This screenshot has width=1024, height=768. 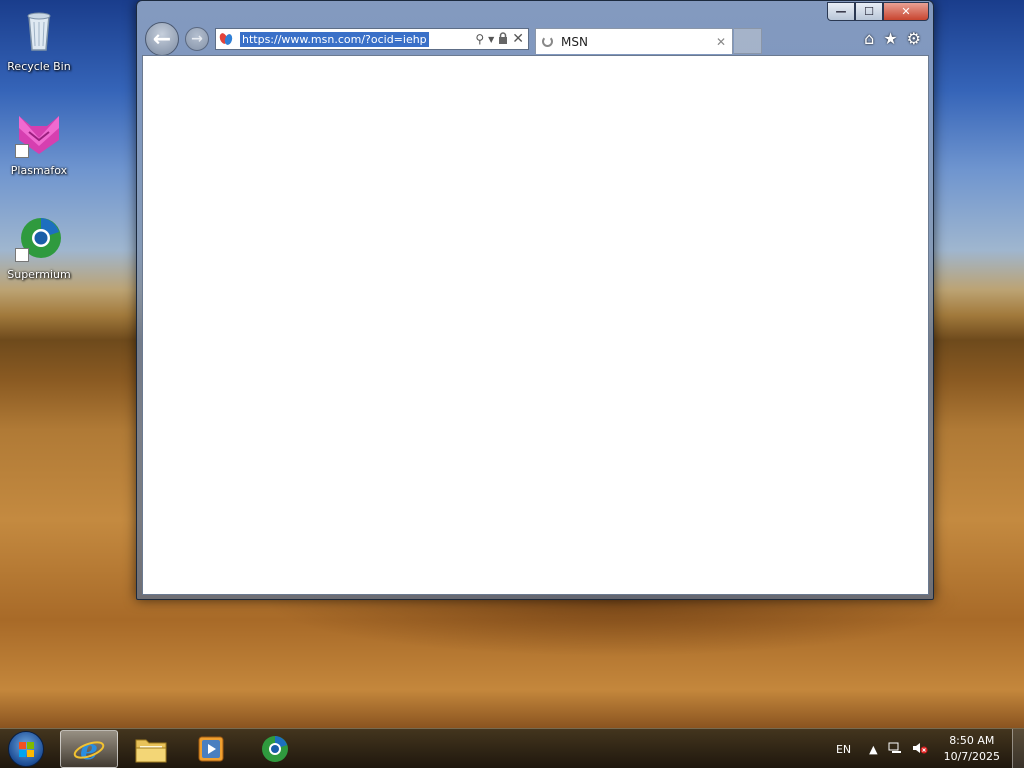 What do you see at coordinates (503, 39) in the screenshot?
I see `lock-icon` at bounding box center [503, 39].